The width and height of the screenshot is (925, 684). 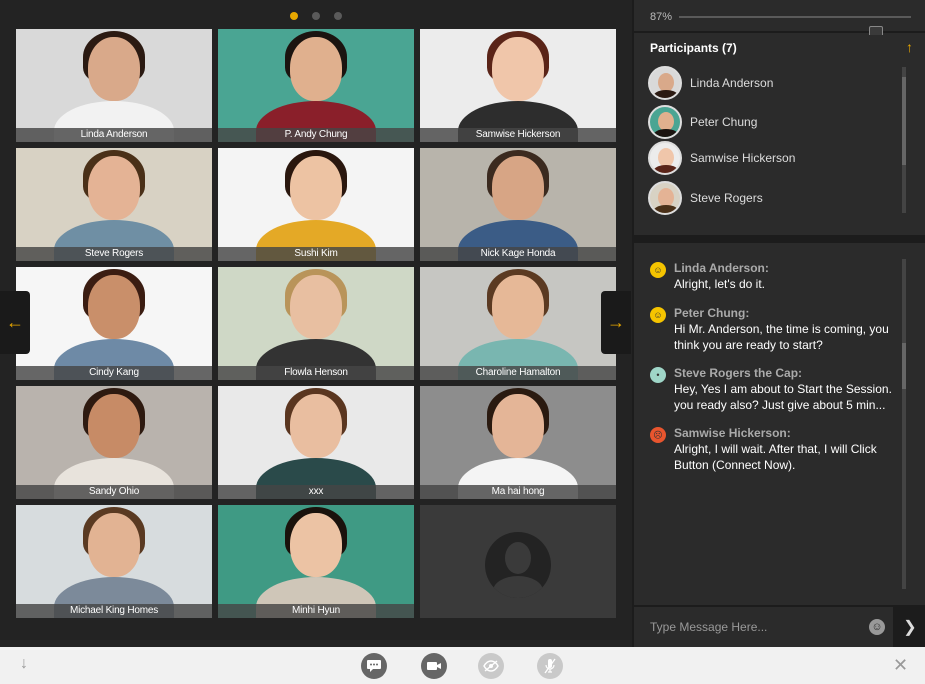 I want to click on smiley-icon: ☺, so click(x=877, y=627).